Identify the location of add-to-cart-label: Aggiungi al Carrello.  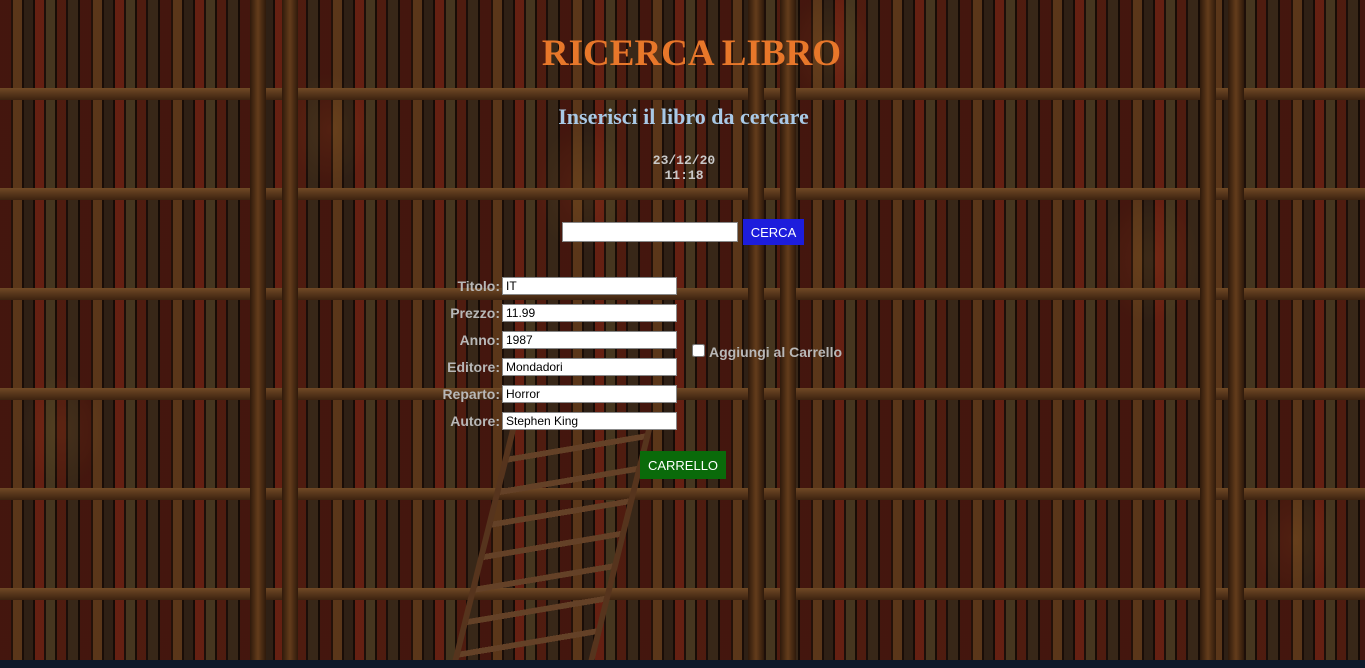
(776, 352).